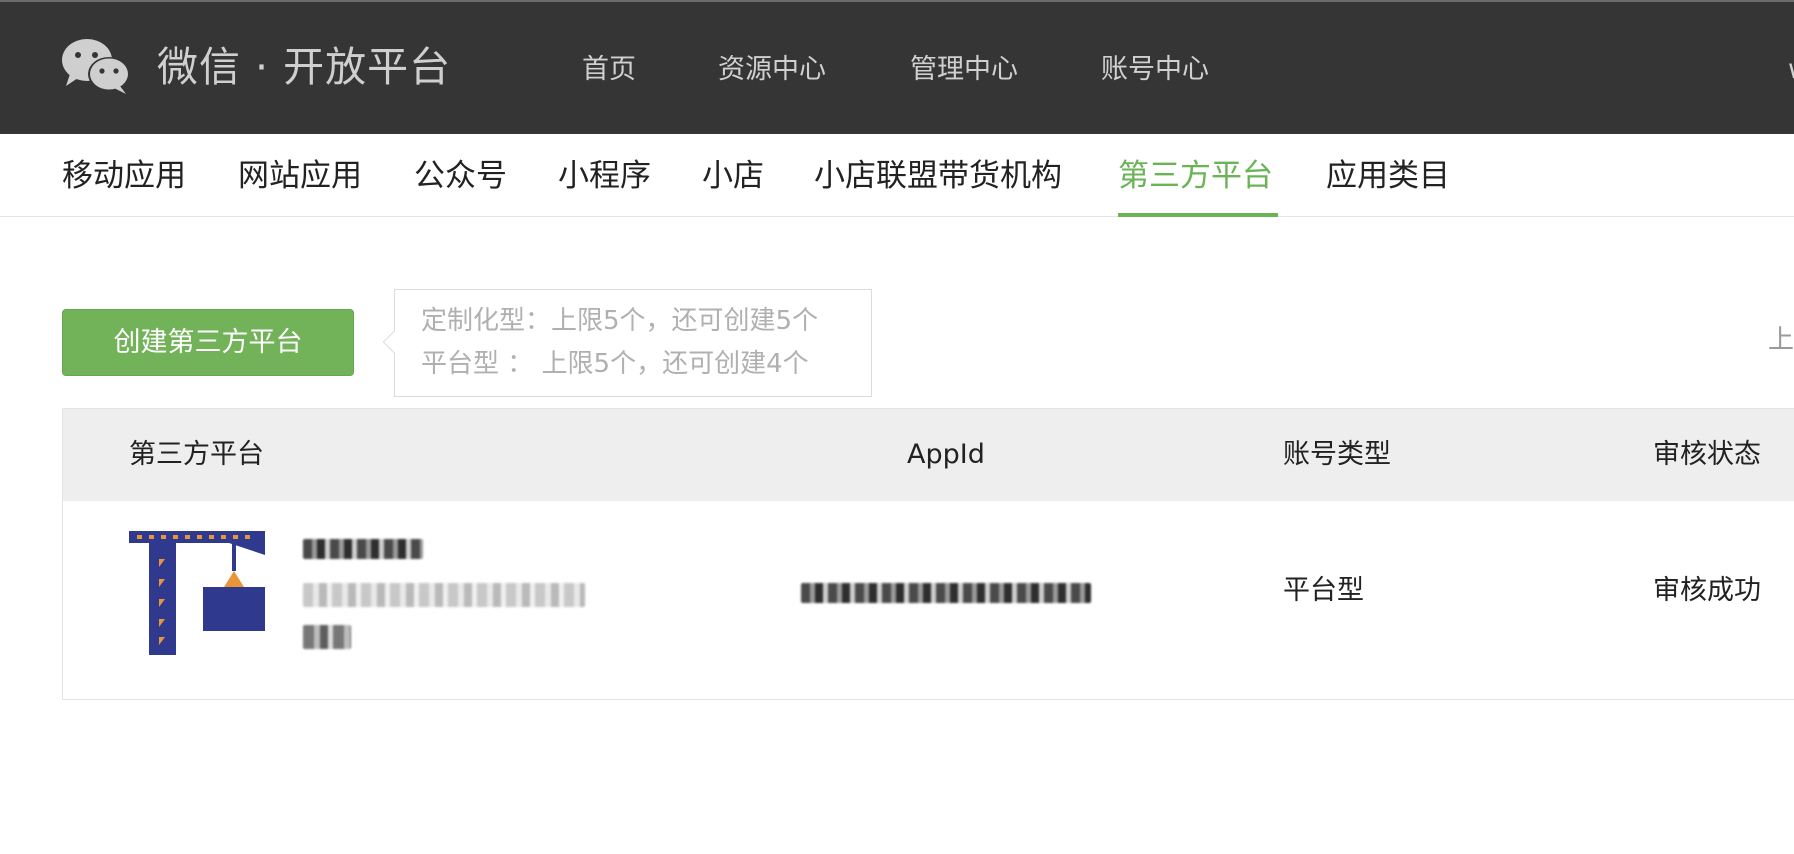 Image resolution: width=1794 pixels, height=854 pixels. What do you see at coordinates (1707, 590) in the screenshot?
I see `review-status-cell: 审核成功` at bounding box center [1707, 590].